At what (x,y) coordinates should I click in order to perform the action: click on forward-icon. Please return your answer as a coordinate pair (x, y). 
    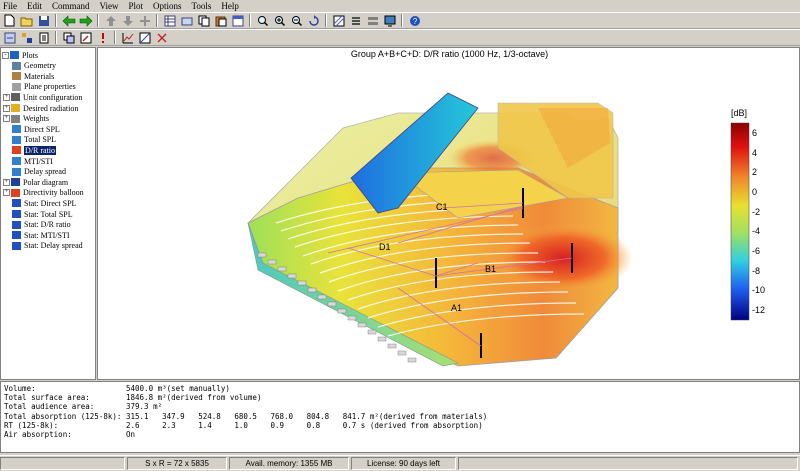
    Looking at the image, I should click on (85, 20).